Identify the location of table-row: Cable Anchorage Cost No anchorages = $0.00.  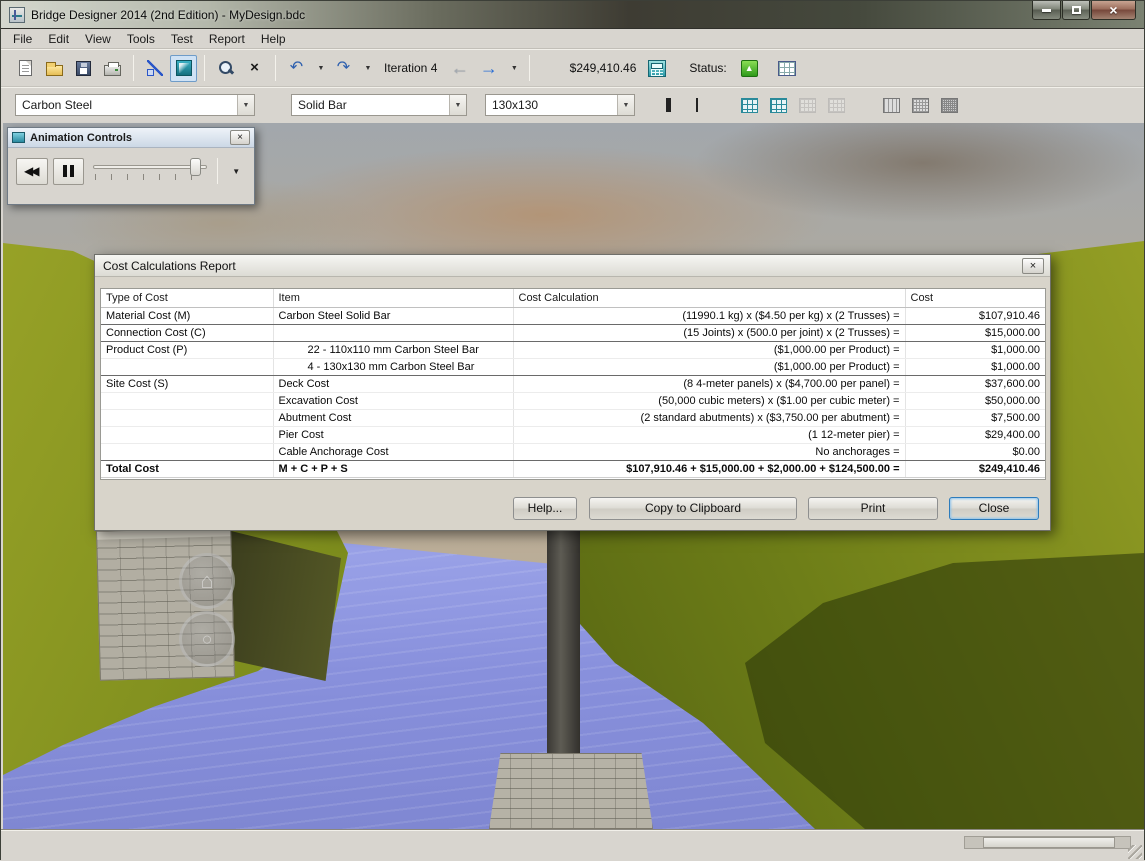
(573, 452).